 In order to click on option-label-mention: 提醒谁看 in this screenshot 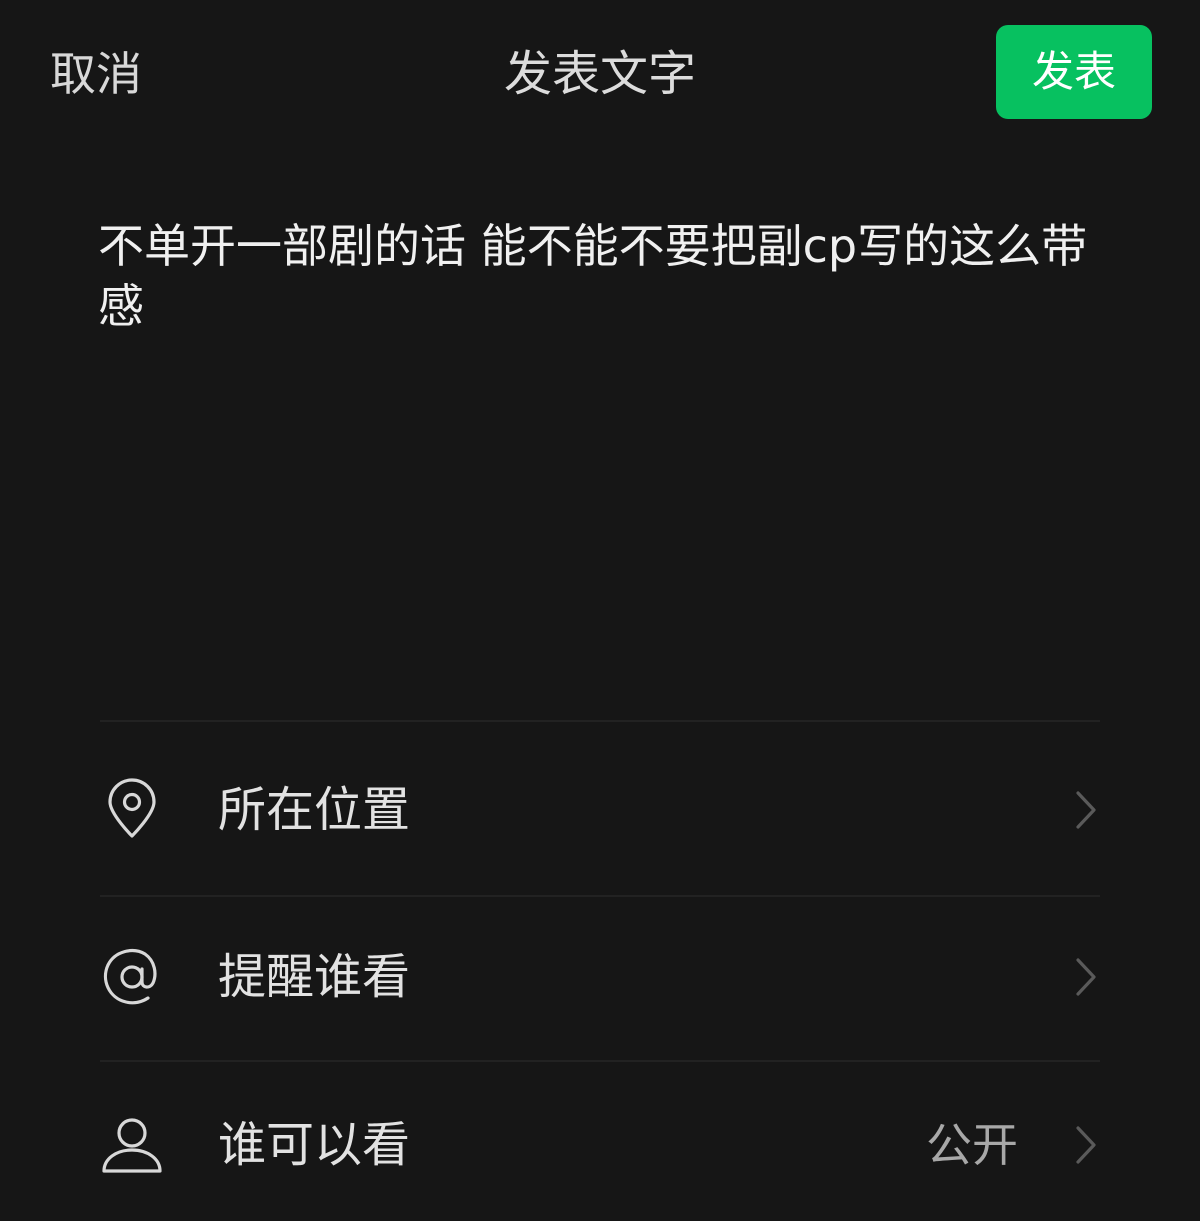, I will do `click(314, 977)`.